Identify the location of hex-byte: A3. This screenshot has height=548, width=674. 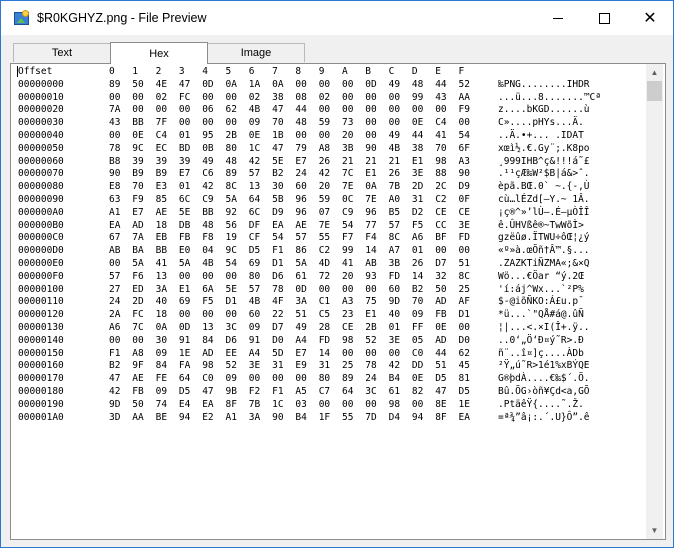
(348, 302).